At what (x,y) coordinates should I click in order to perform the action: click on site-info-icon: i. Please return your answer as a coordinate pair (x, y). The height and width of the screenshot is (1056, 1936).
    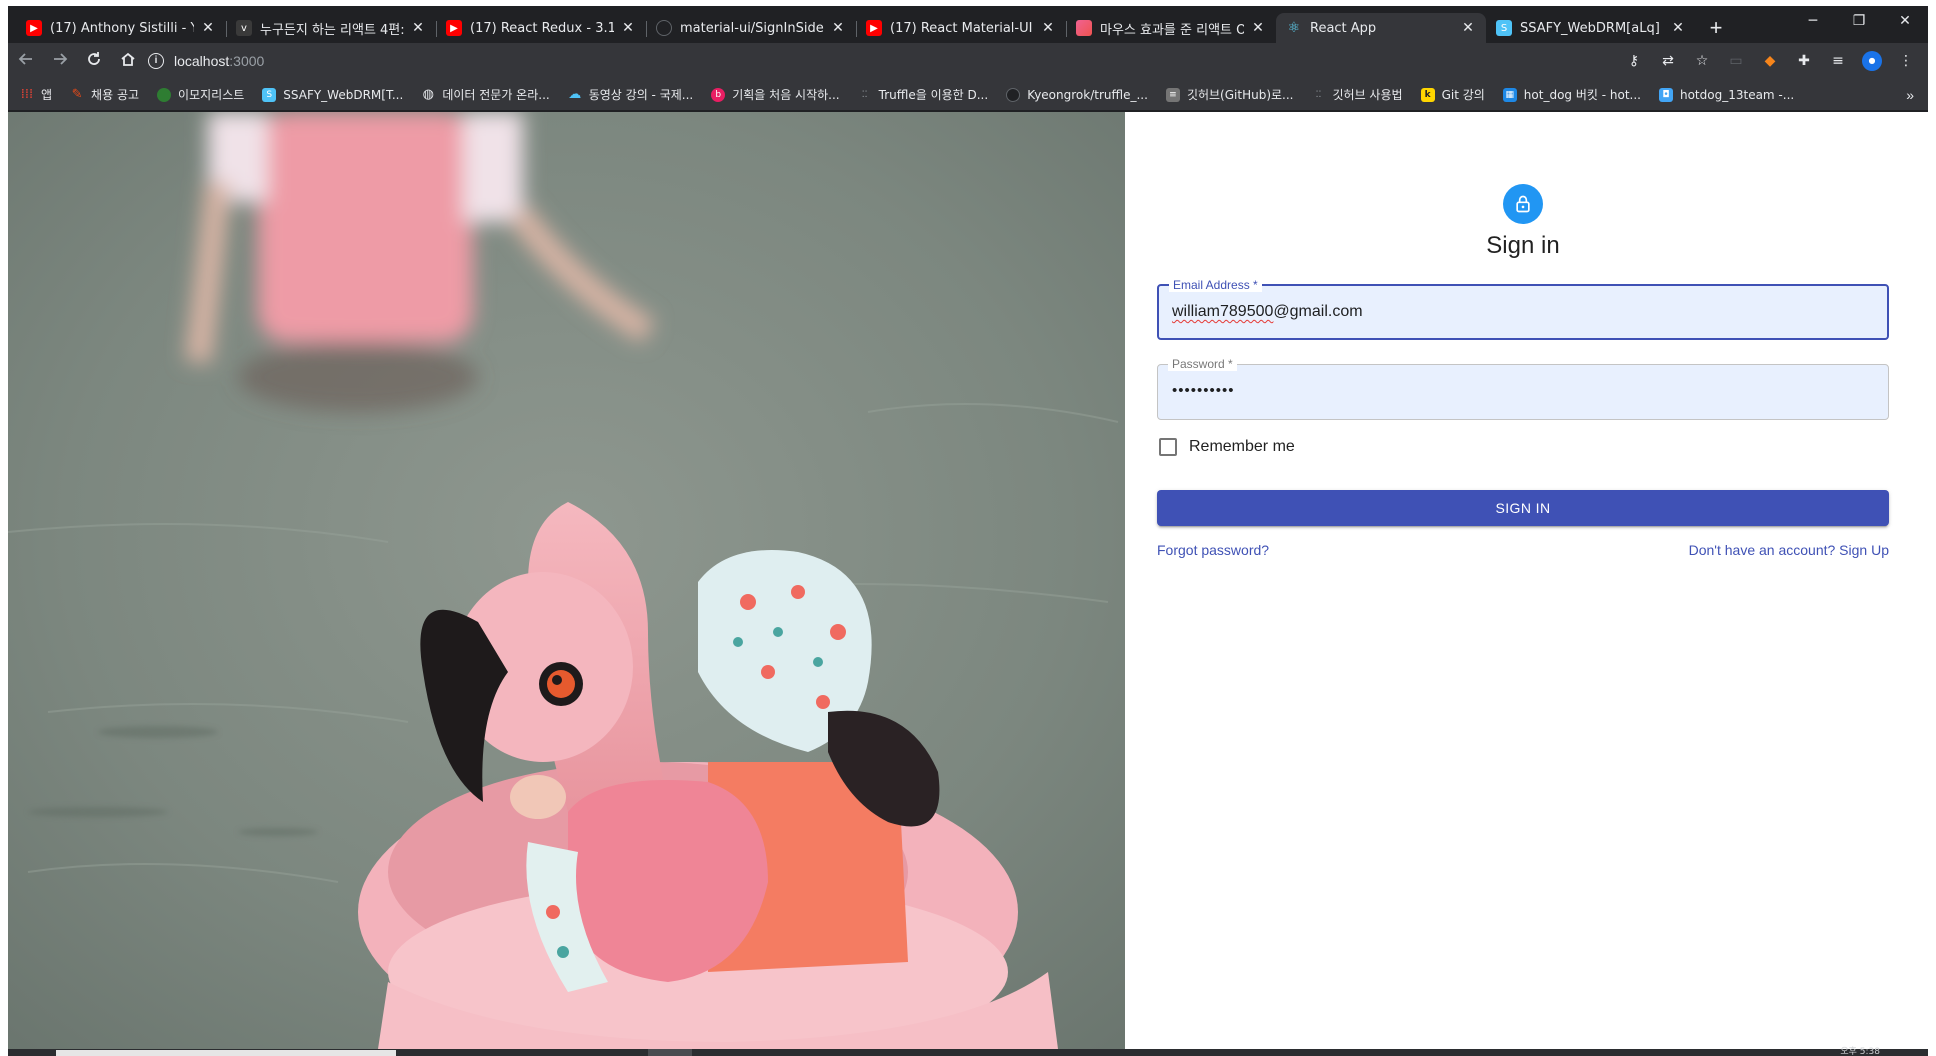
    Looking at the image, I should click on (156, 61).